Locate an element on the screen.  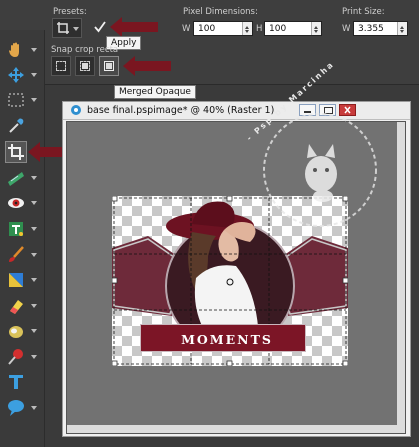
snap-crop-layer-button is located at coordinates (85, 66).